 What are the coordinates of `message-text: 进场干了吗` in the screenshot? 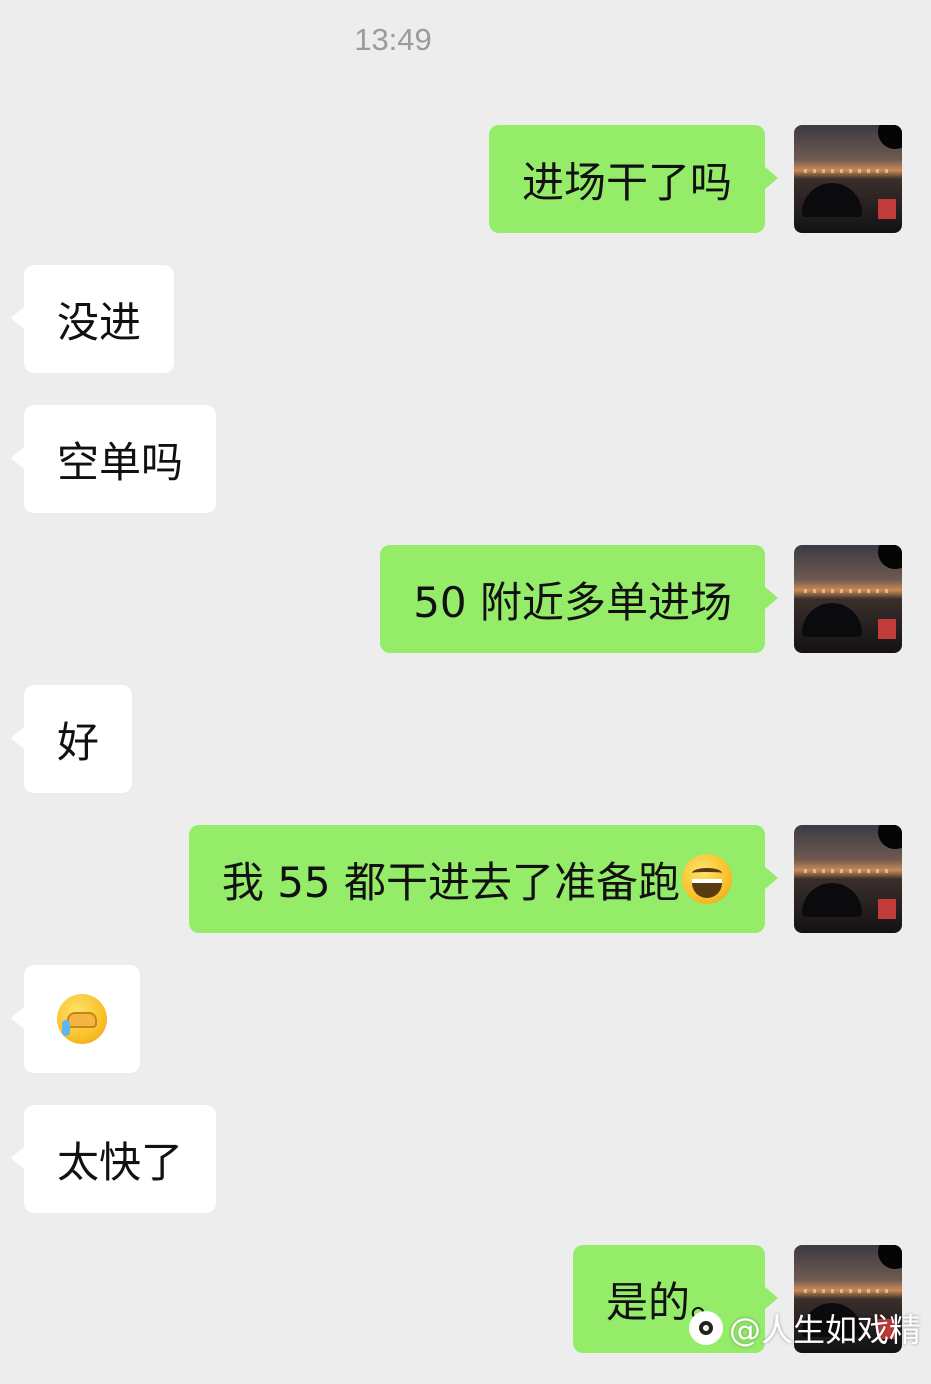 It's located at (626, 182).